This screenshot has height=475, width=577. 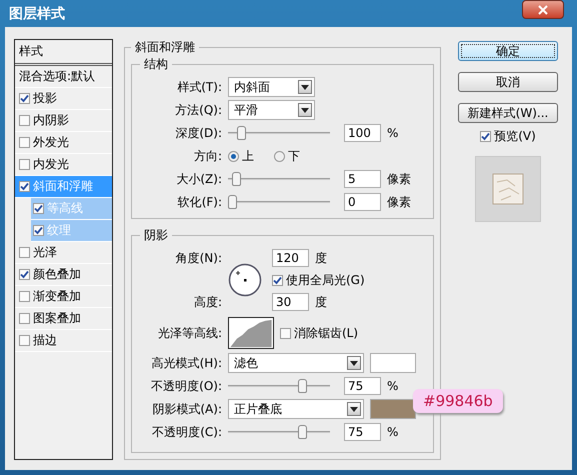 I want to click on style-list-item: 颜色叠加, so click(x=63, y=275).